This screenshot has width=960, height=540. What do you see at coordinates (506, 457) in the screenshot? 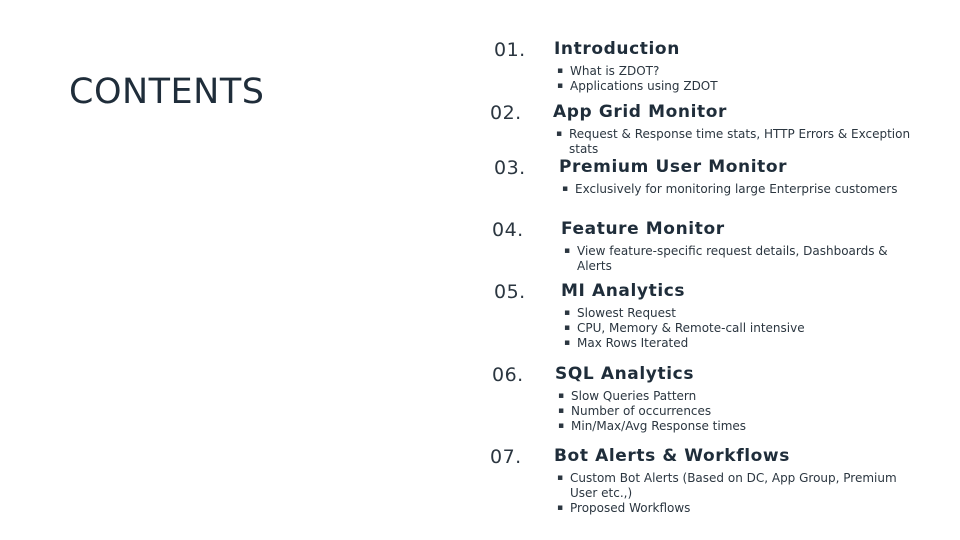
I see `section-number-07: 07.` at bounding box center [506, 457].